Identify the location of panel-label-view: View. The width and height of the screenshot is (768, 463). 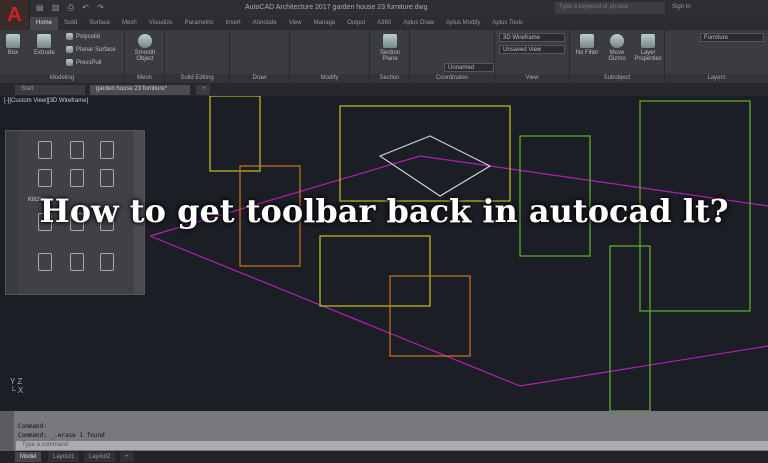
(532, 78).